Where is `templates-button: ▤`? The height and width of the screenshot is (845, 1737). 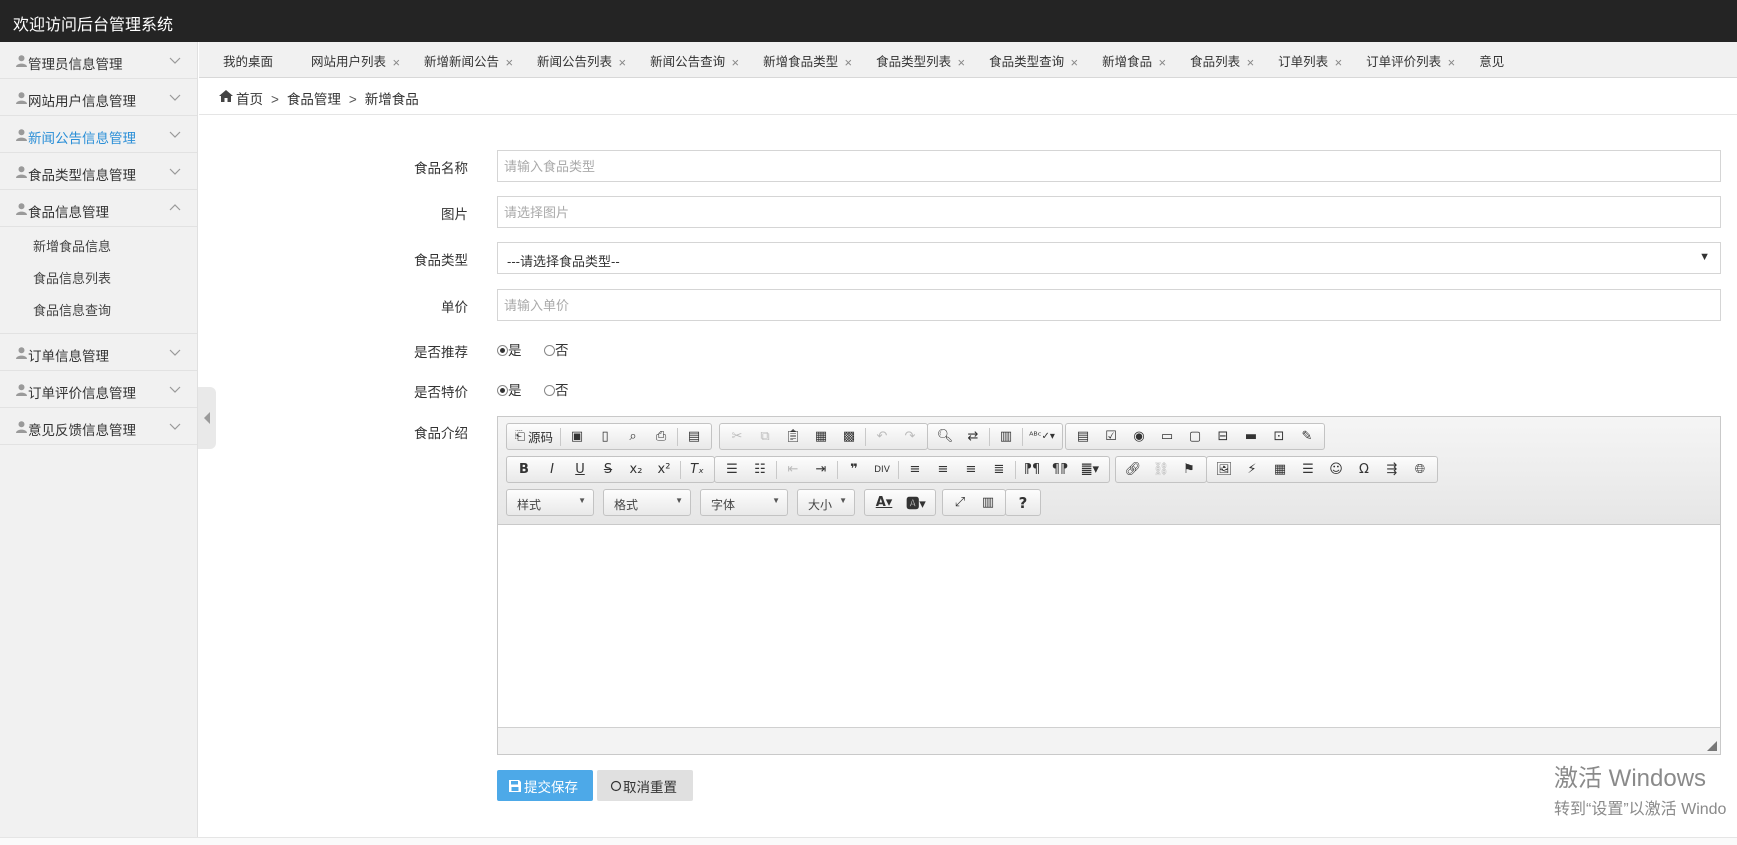 templates-button: ▤ is located at coordinates (694, 436).